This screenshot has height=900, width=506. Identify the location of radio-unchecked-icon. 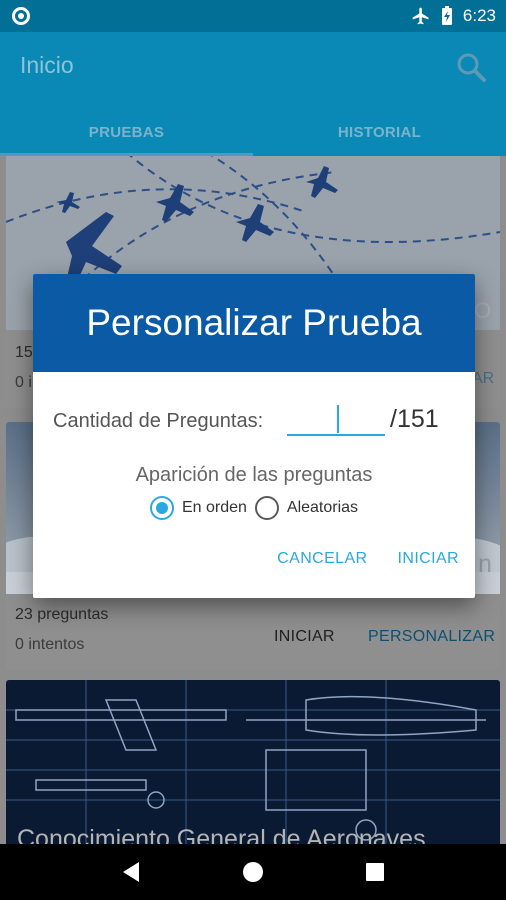
(266, 508).